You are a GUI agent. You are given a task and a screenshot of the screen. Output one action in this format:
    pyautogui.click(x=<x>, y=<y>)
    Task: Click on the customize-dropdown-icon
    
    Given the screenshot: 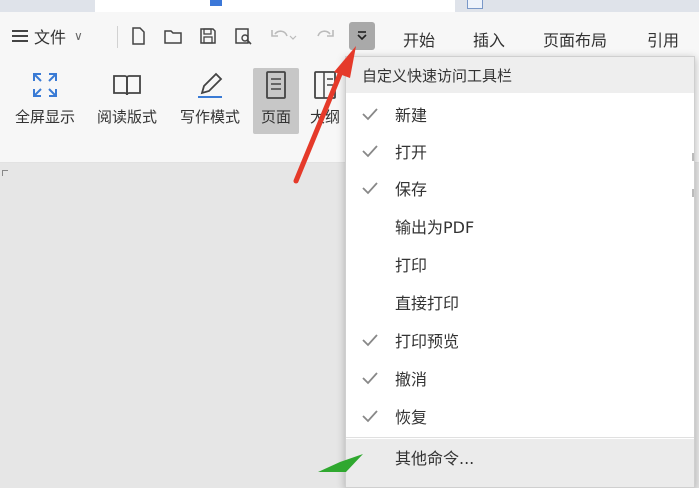 What is the action you would take?
    pyautogui.click(x=362, y=36)
    